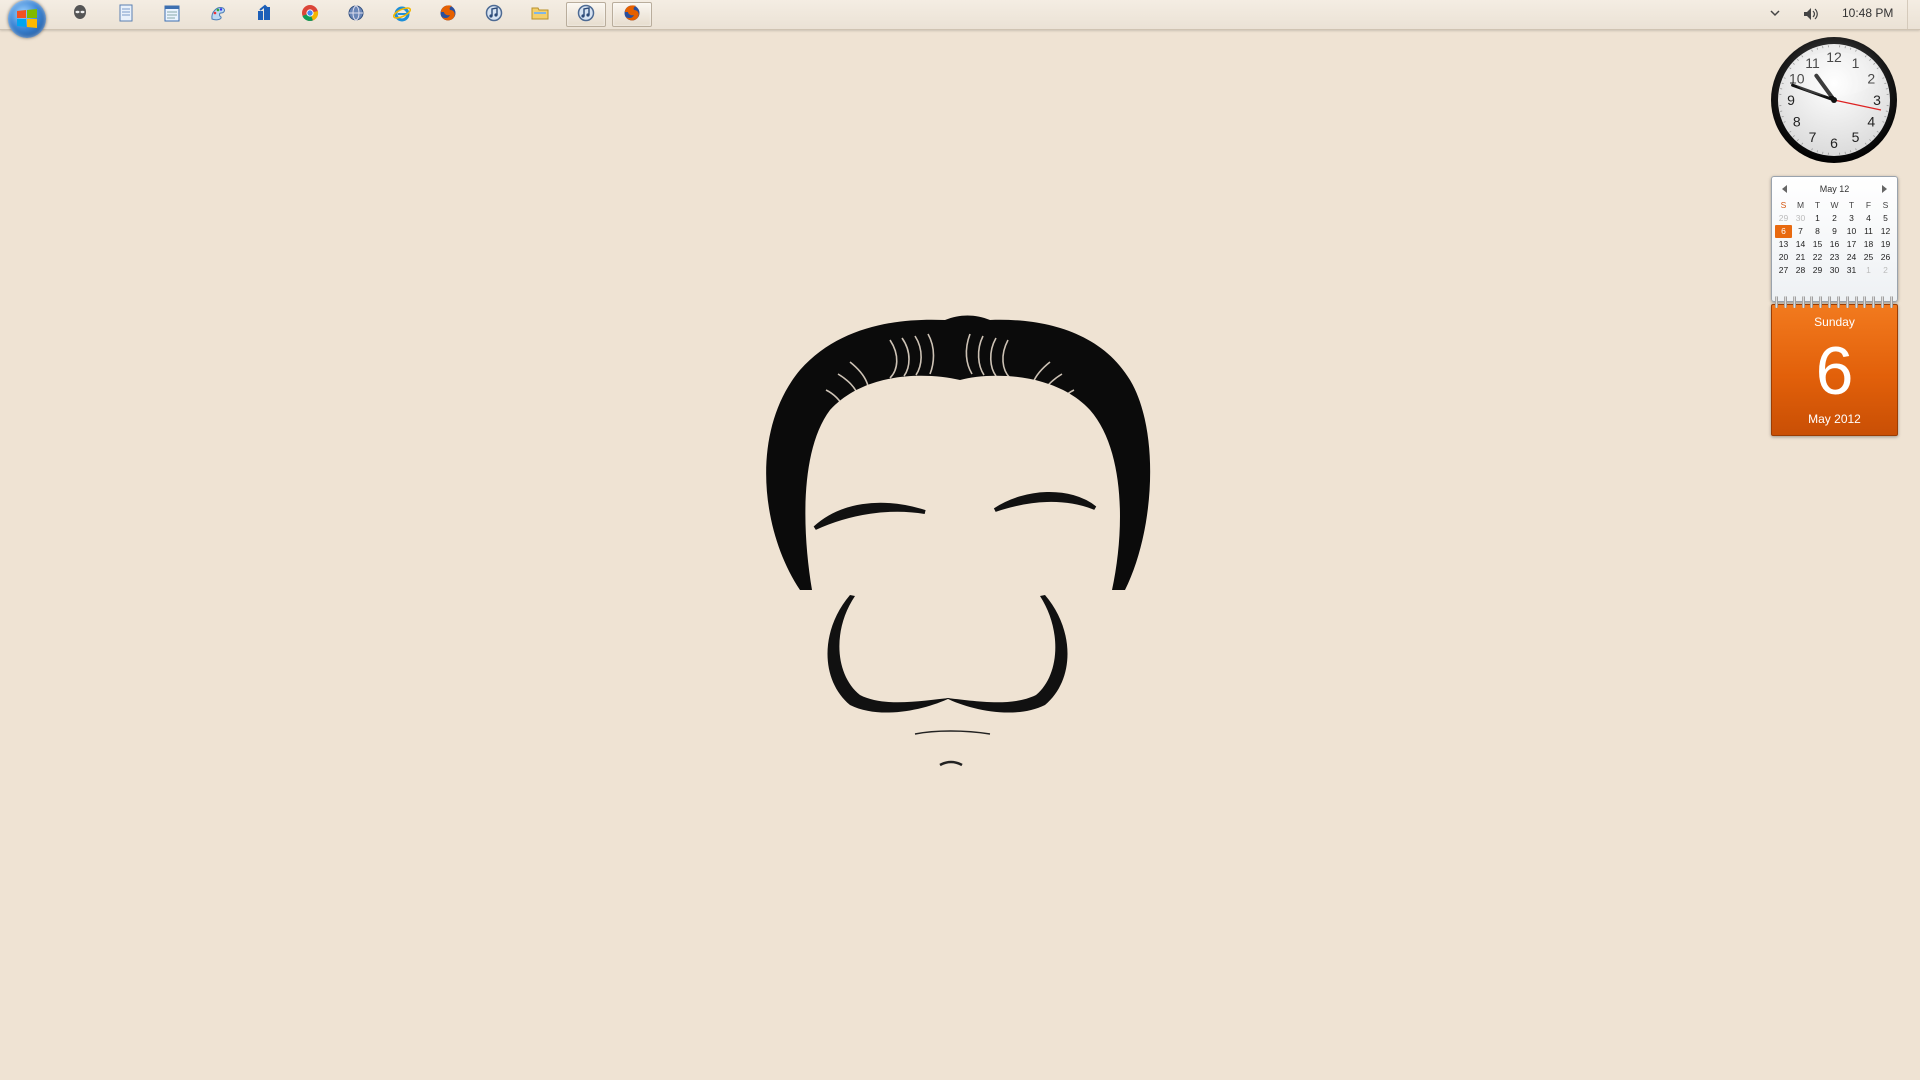 The height and width of the screenshot is (1080, 1920). Describe the element at coordinates (1868, 257) in the screenshot. I see `calendar-day: 25` at that location.